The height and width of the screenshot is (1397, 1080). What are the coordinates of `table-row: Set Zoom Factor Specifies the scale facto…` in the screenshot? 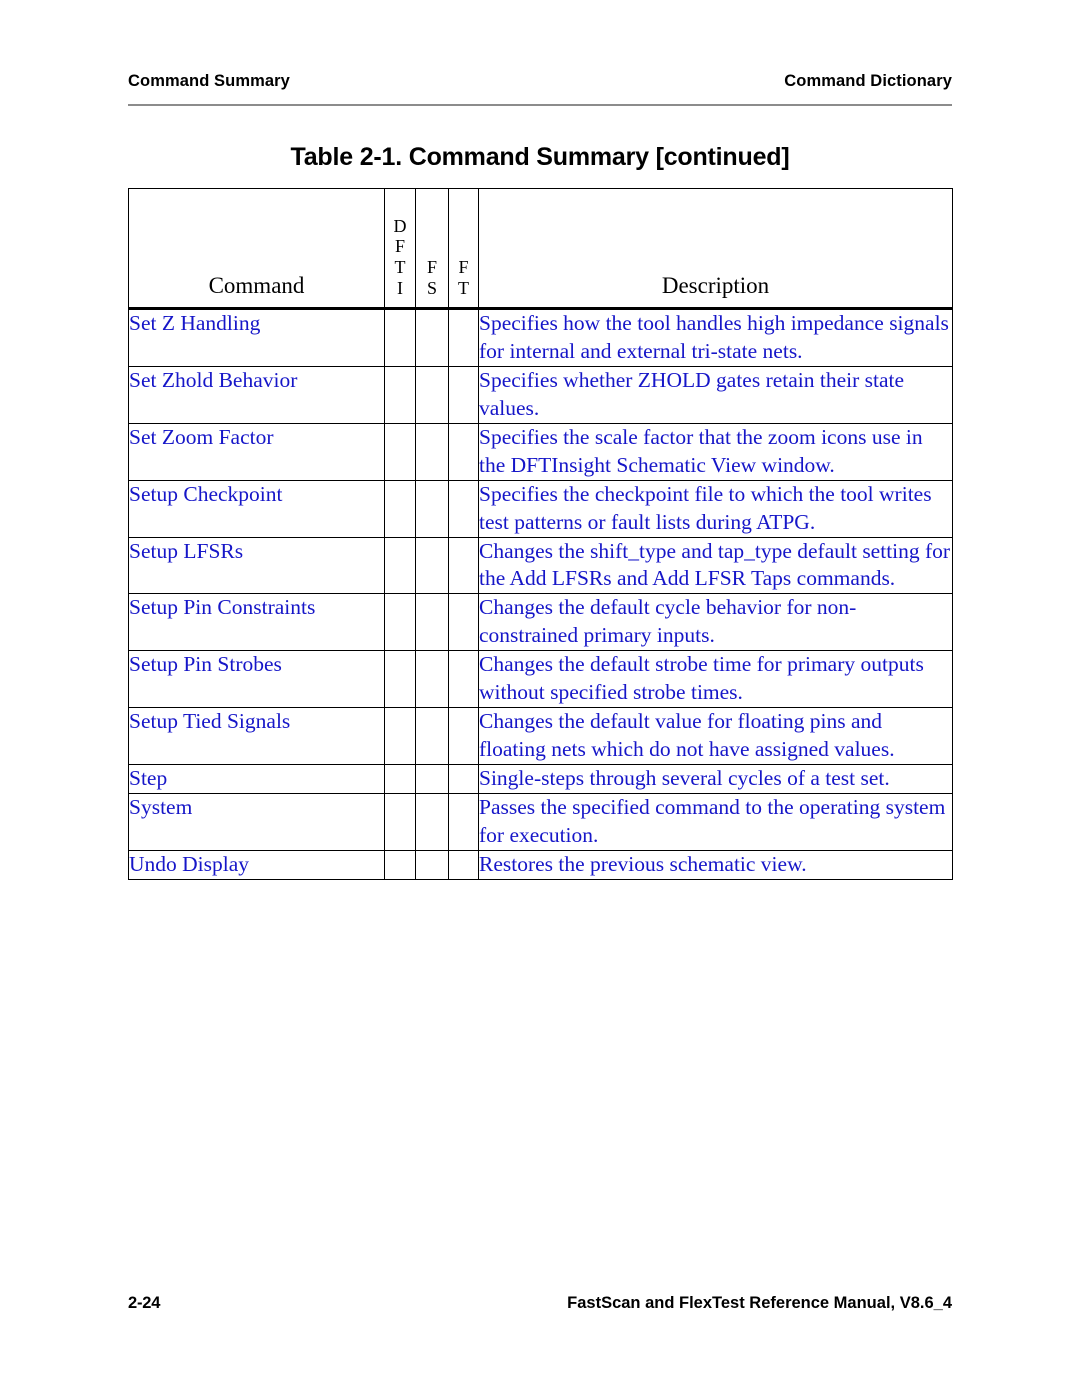 It's located at (540, 451).